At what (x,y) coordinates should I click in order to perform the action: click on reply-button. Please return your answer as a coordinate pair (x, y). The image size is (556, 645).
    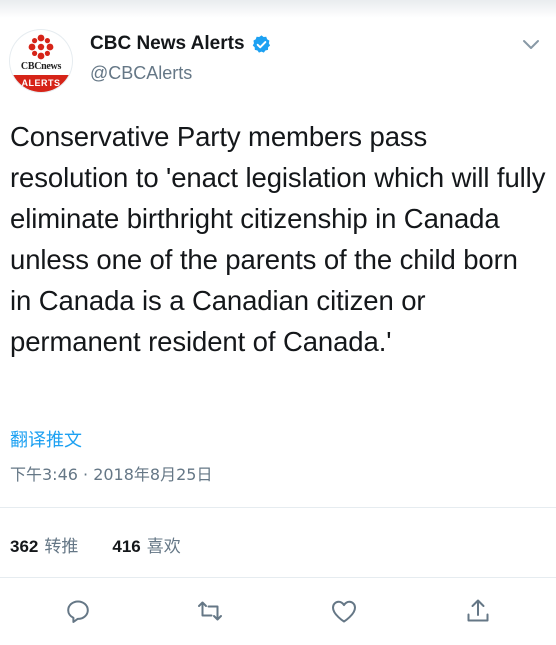
    Looking at the image, I should click on (78, 611).